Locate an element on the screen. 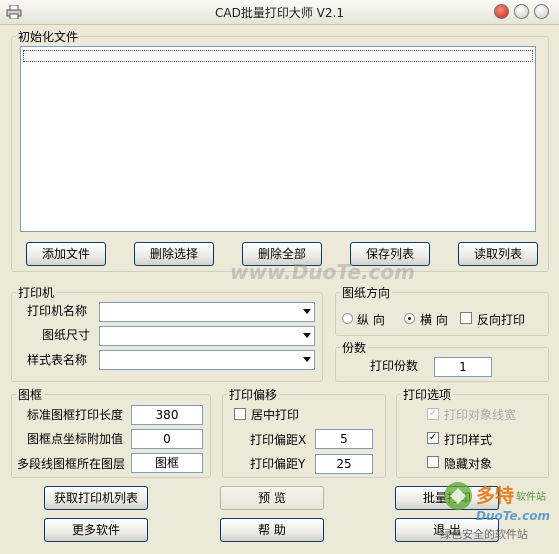 Image resolution: width=559 pixels, height=554 pixels. copies-input: 1 is located at coordinates (463, 367).